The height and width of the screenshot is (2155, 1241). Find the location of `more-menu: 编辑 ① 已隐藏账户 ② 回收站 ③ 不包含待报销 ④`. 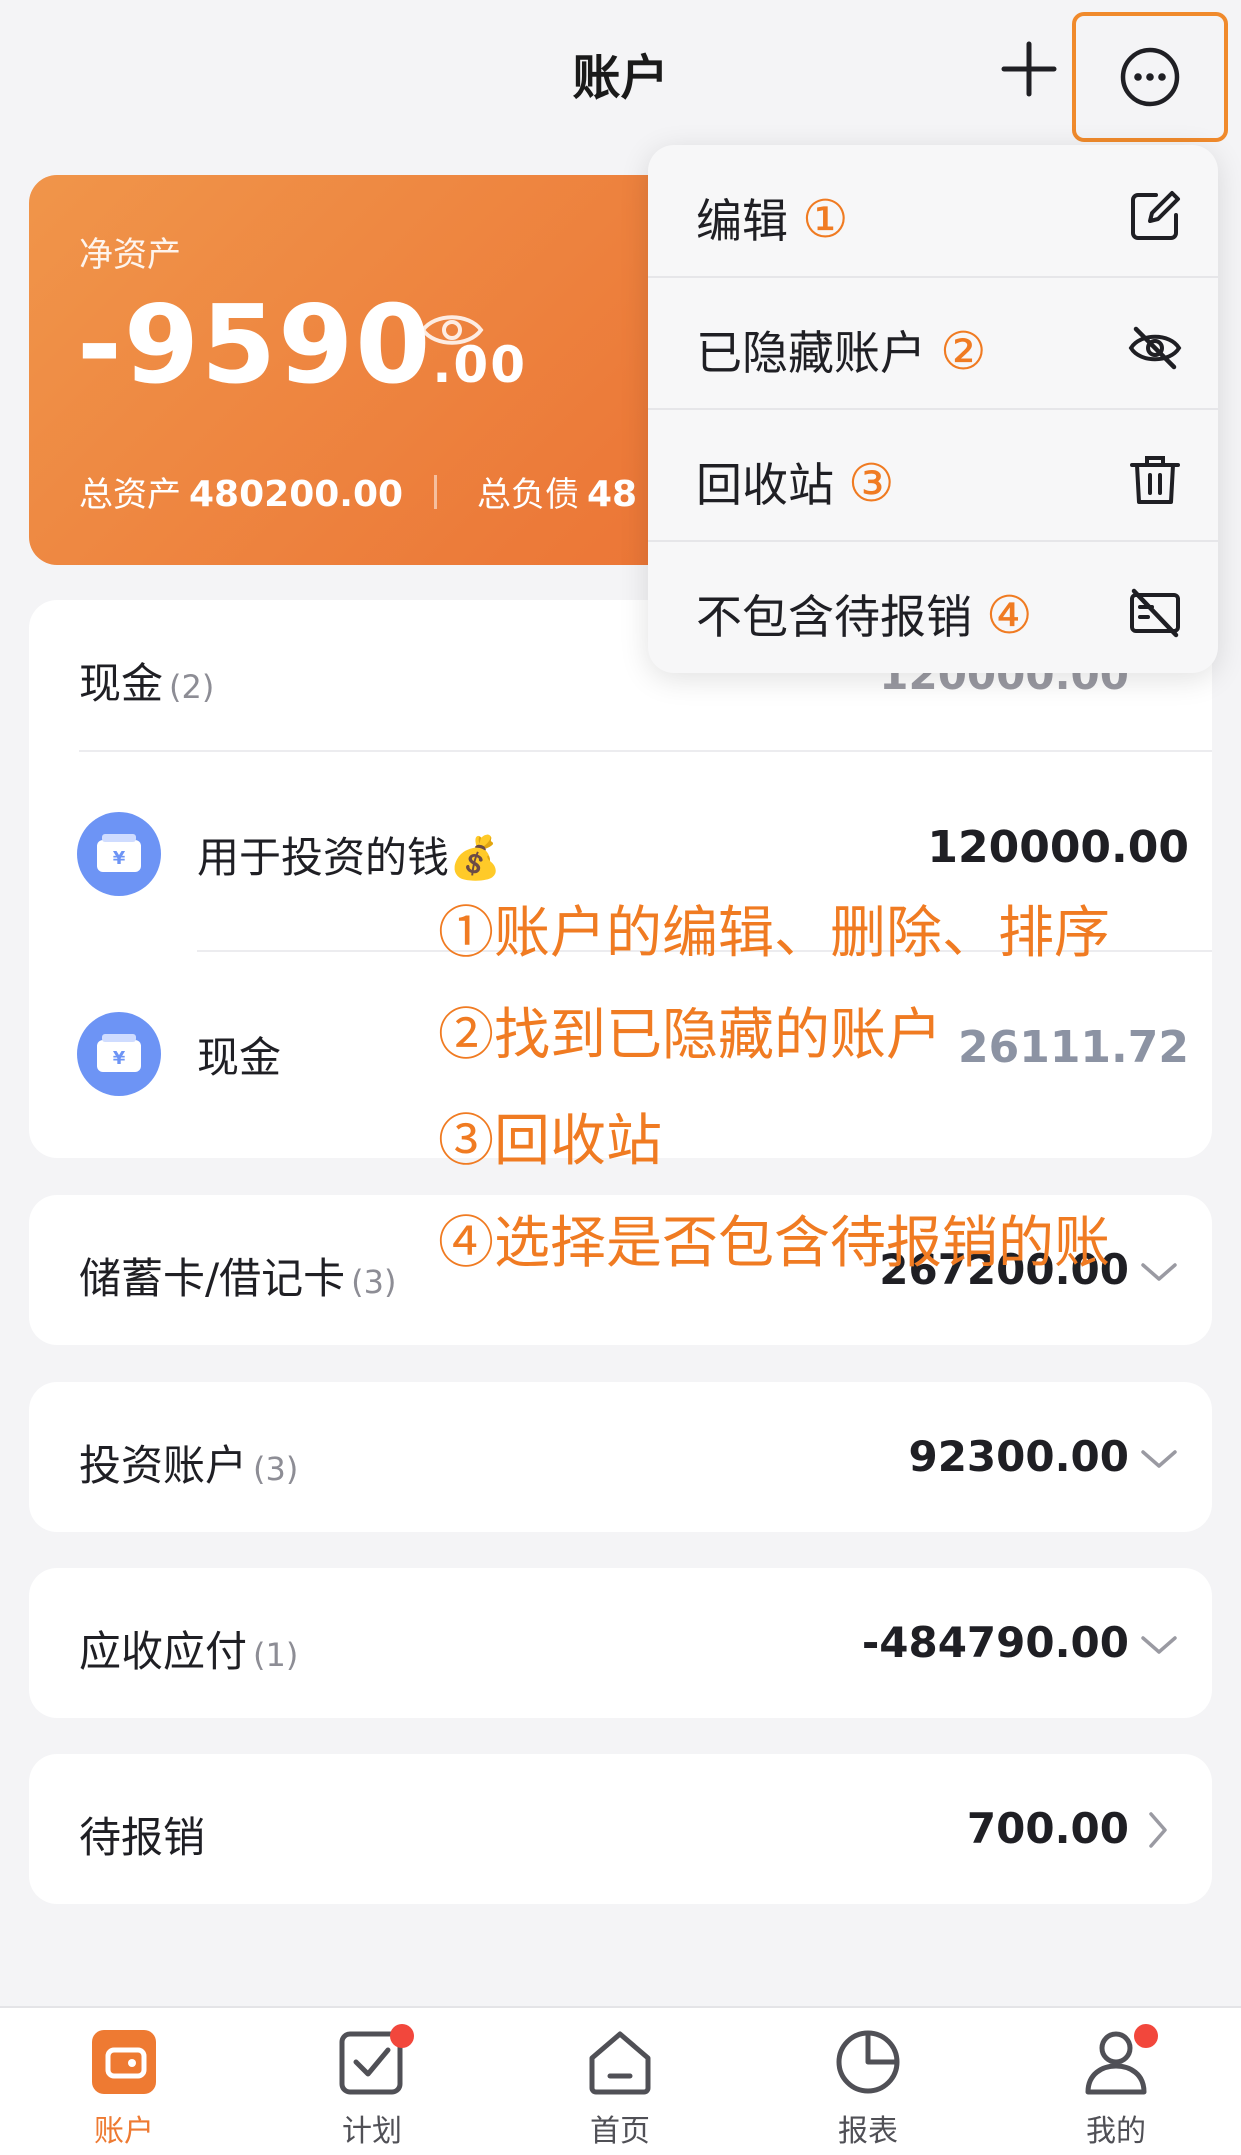

more-menu: 编辑 ① 已隐藏账户 ② 回收站 ③ 不包含待报销 ④ is located at coordinates (933, 409).